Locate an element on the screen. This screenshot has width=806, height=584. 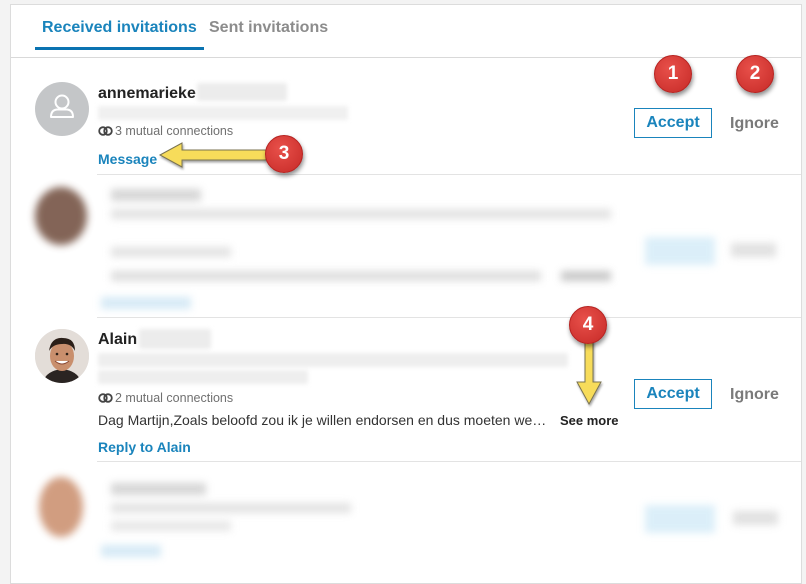
annotation-arrow-left is located at coordinates (212, 155).